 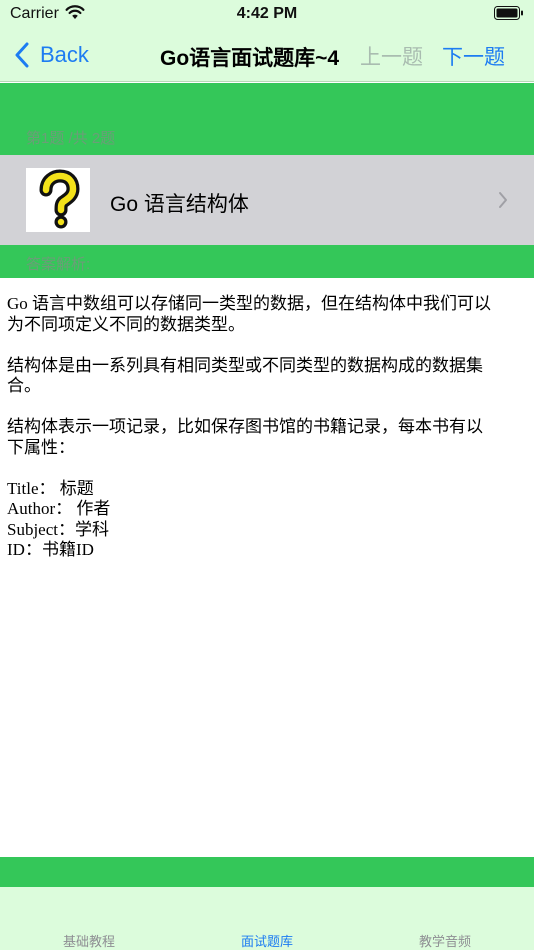 What do you see at coordinates (245, 365) in the screenshot?
I see `answer-line: 结构体是由一系列具有相同类型或不同类型的数据构成的数据集` at bounding box center [245, 365].